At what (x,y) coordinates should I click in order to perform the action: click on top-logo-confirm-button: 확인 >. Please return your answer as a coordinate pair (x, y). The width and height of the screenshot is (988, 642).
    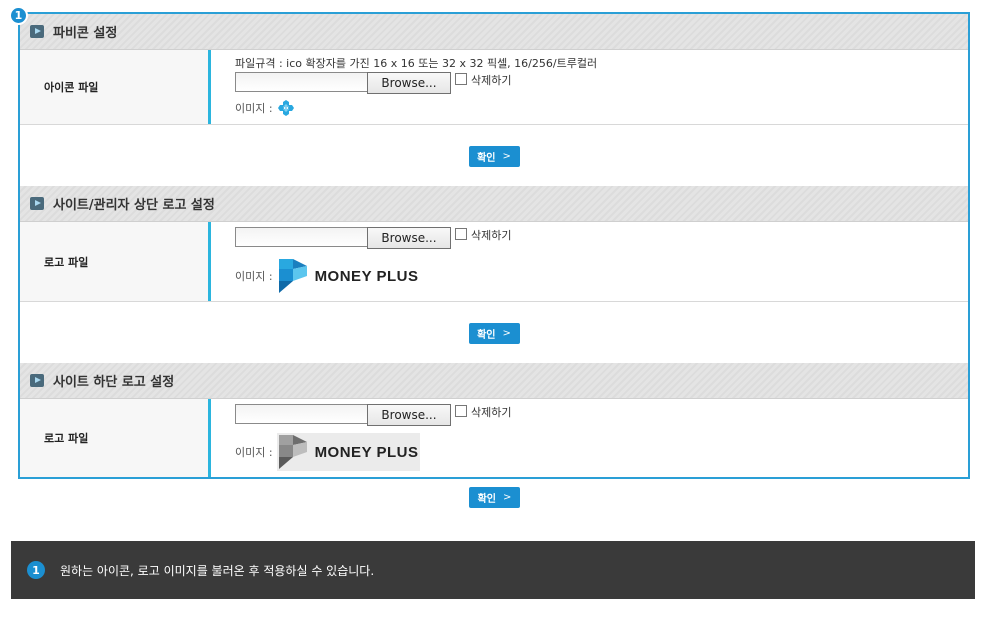
    Looking at the image, I should click on (494, 333).